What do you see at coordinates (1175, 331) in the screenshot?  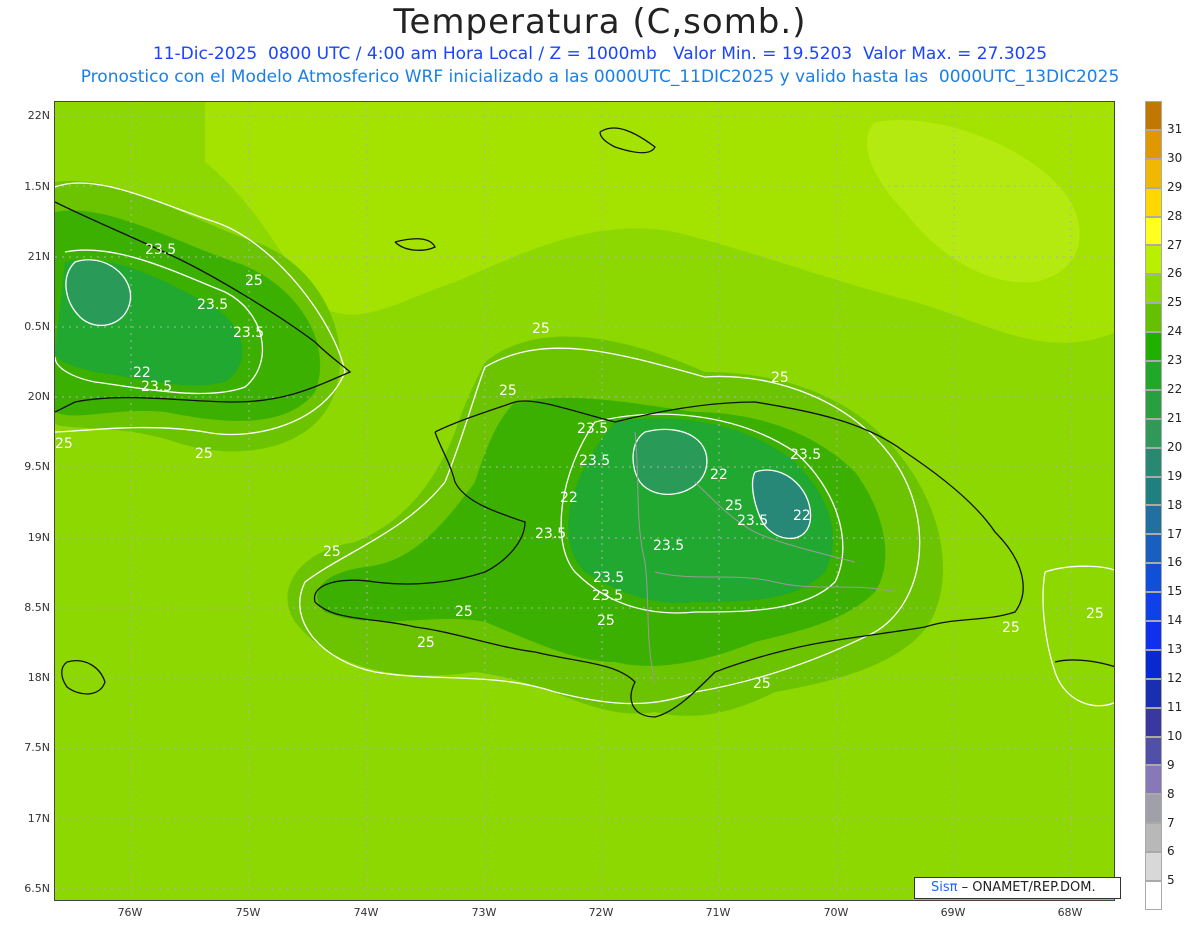 I see `colorbar-label: 24` at bounding box center [1175, 331].